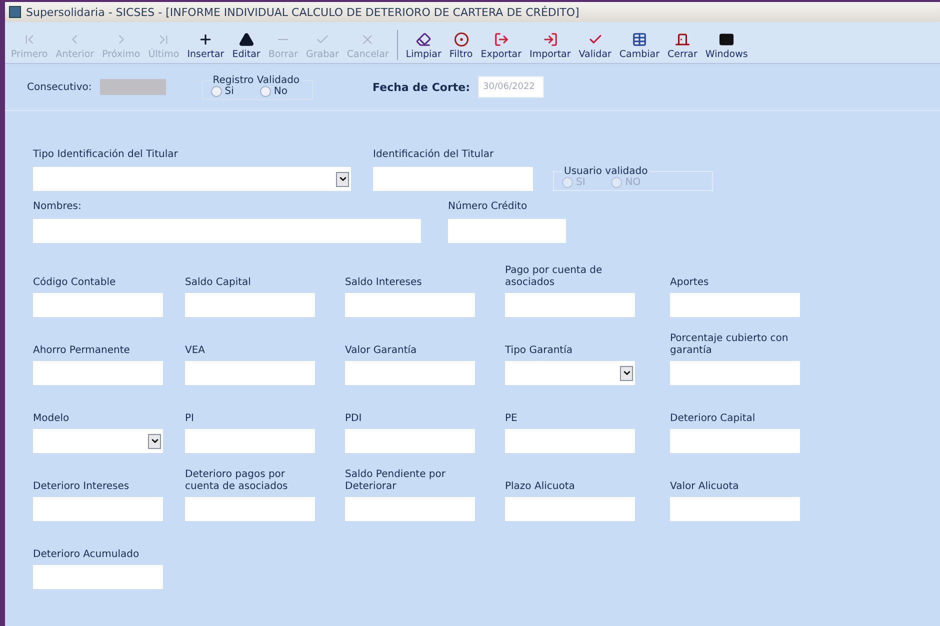 The height and width of the screenshot is (626, 940). What do you see at coordinates (81, 351) in the screenshot?
I see `field-label: Ahorro Permanente` at bounding box center [81, 351].